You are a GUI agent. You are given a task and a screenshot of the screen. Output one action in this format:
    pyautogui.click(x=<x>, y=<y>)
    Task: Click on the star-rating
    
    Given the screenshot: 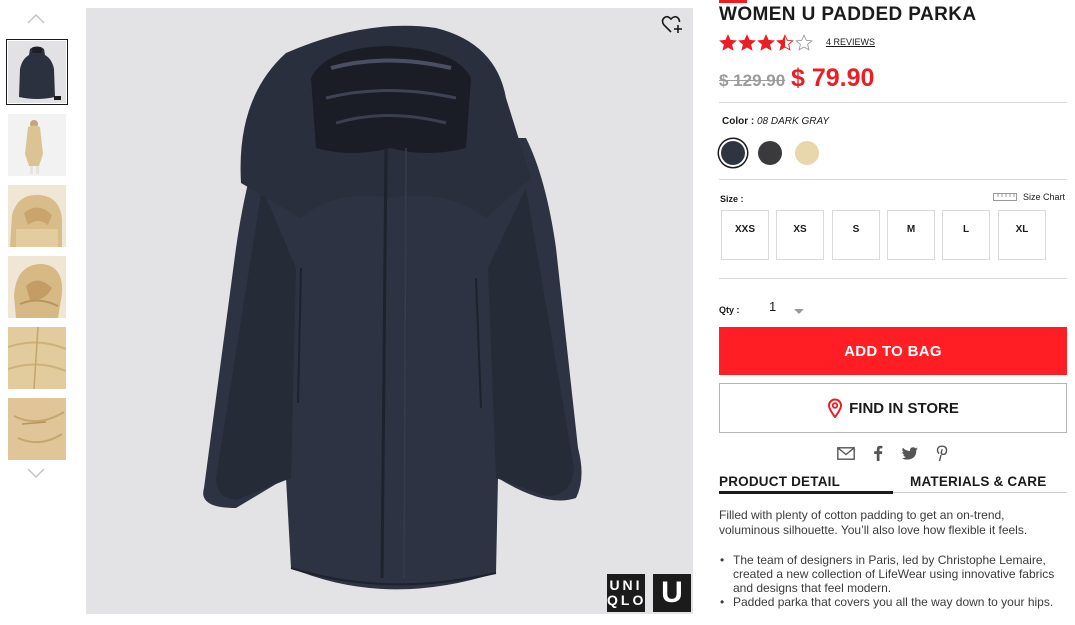 What is the action you would take?
    pyautogui.click(x=766, y=43)
    